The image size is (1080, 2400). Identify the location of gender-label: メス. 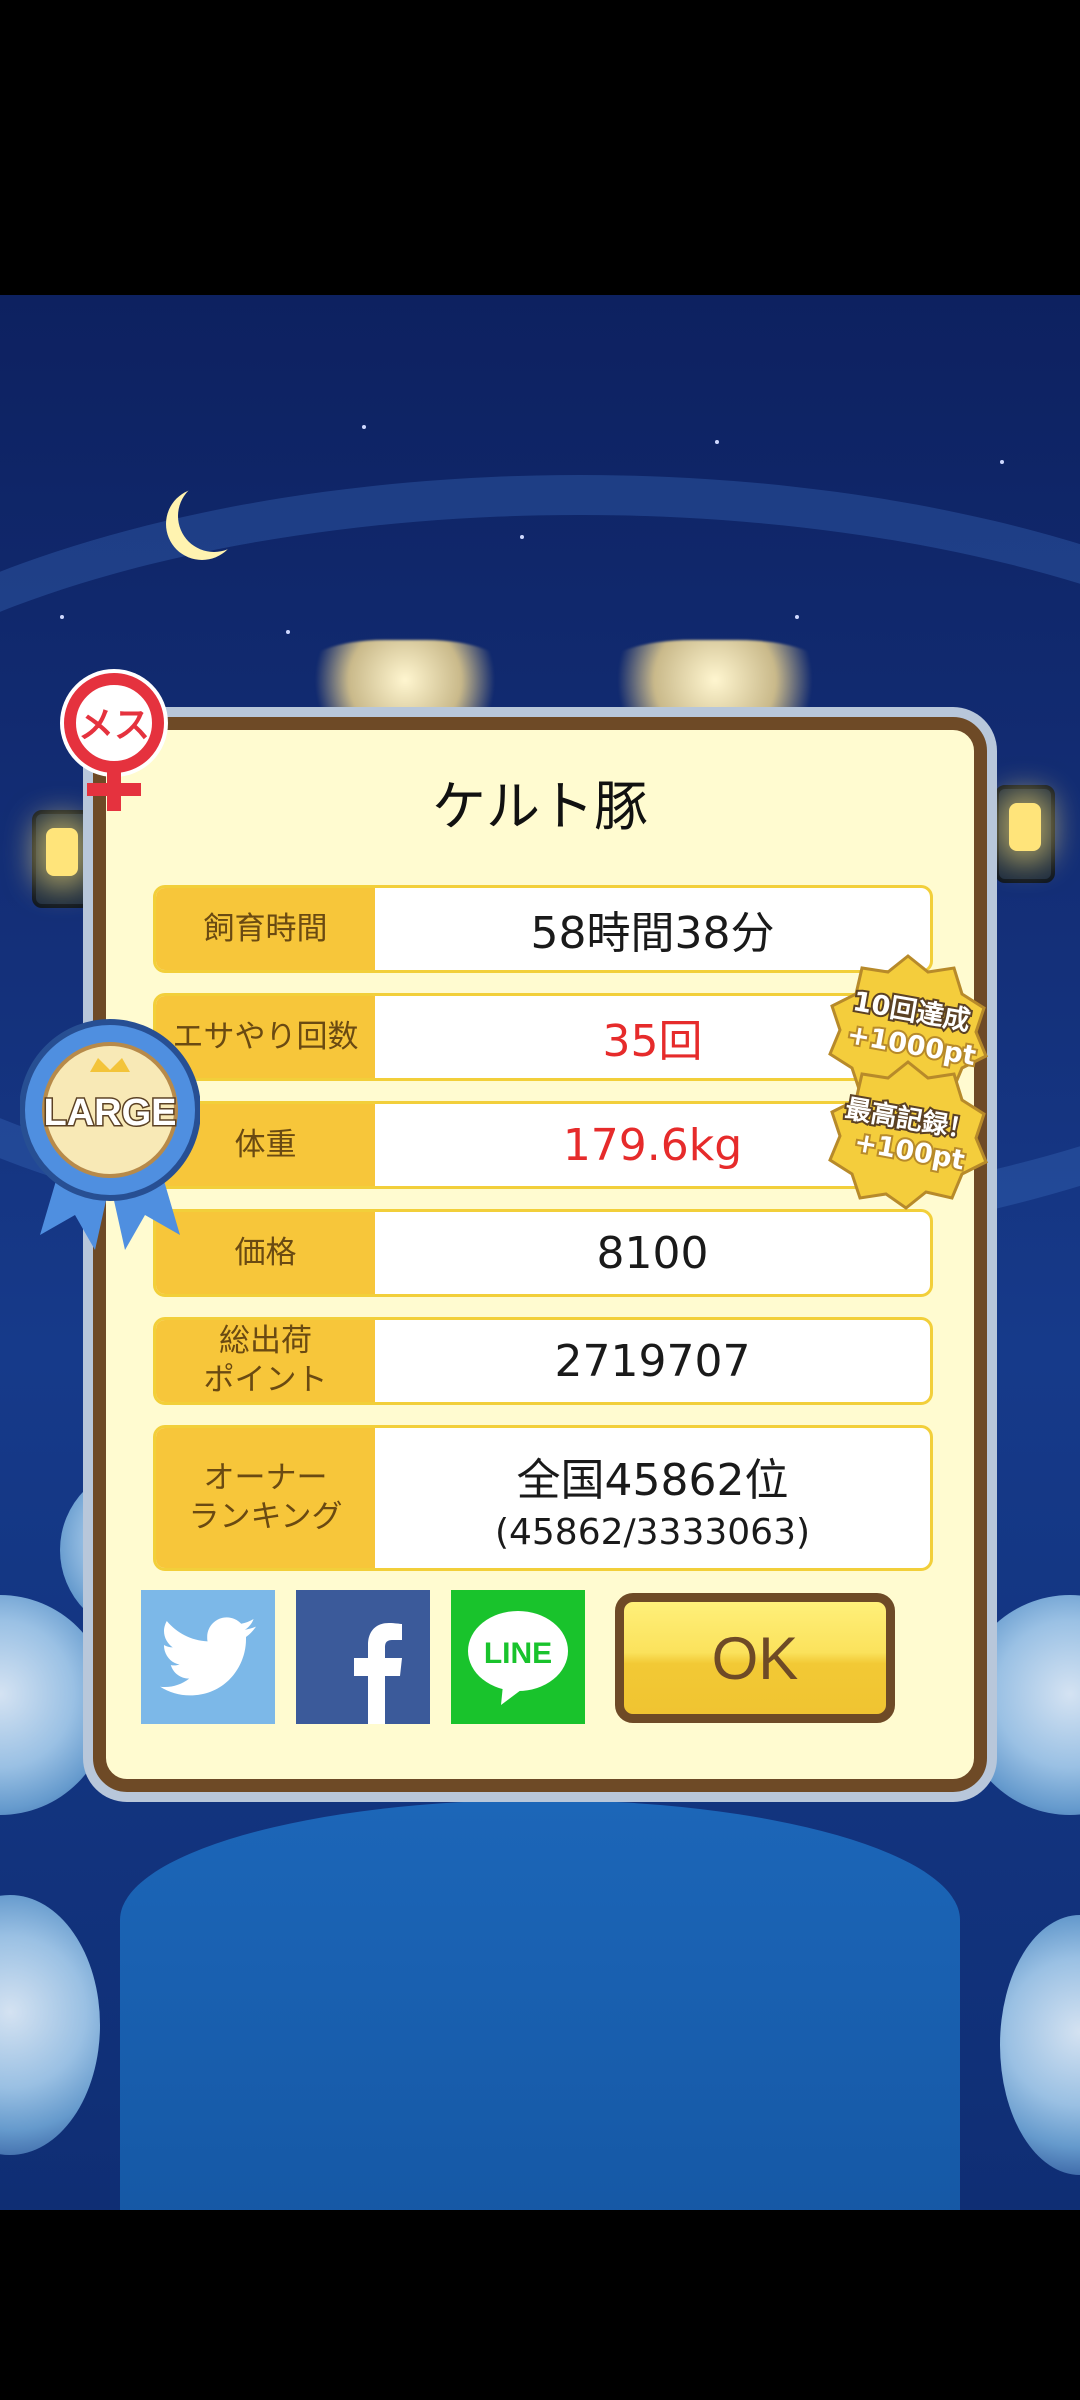
(114, 725).